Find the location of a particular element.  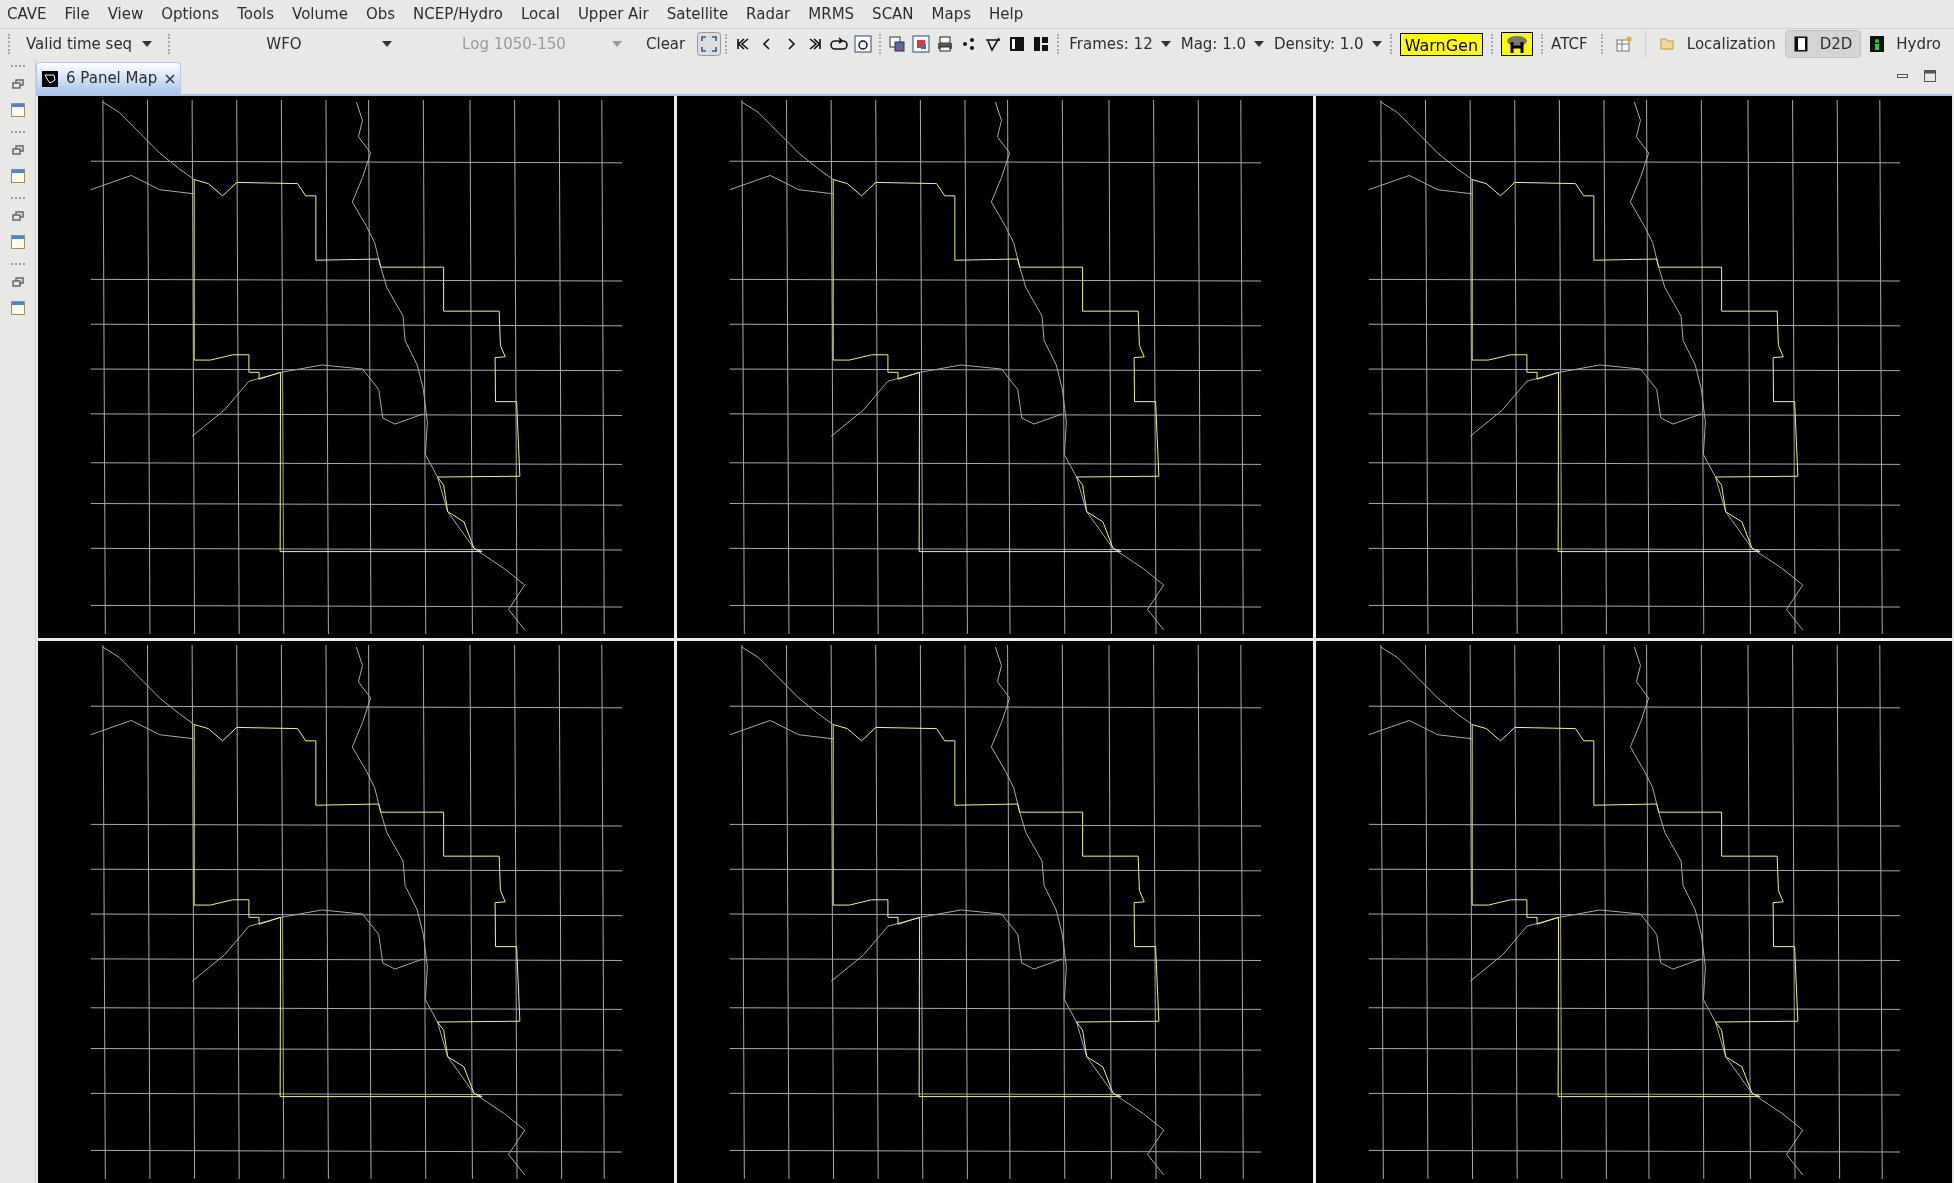

setting-dropdown: Density: 1.0 is located at coordinates (1327, 44).